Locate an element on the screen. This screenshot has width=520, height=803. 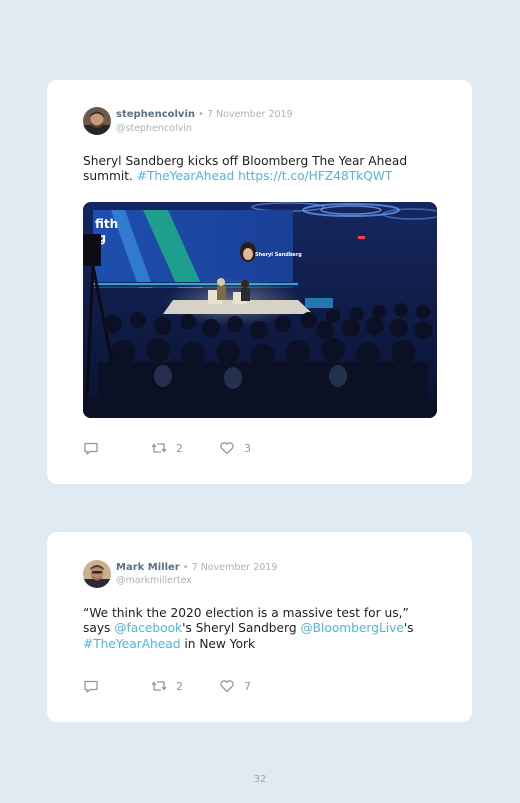
author-line: Mark Miller • 7 November 2019 is located at coordinates (196, 567).